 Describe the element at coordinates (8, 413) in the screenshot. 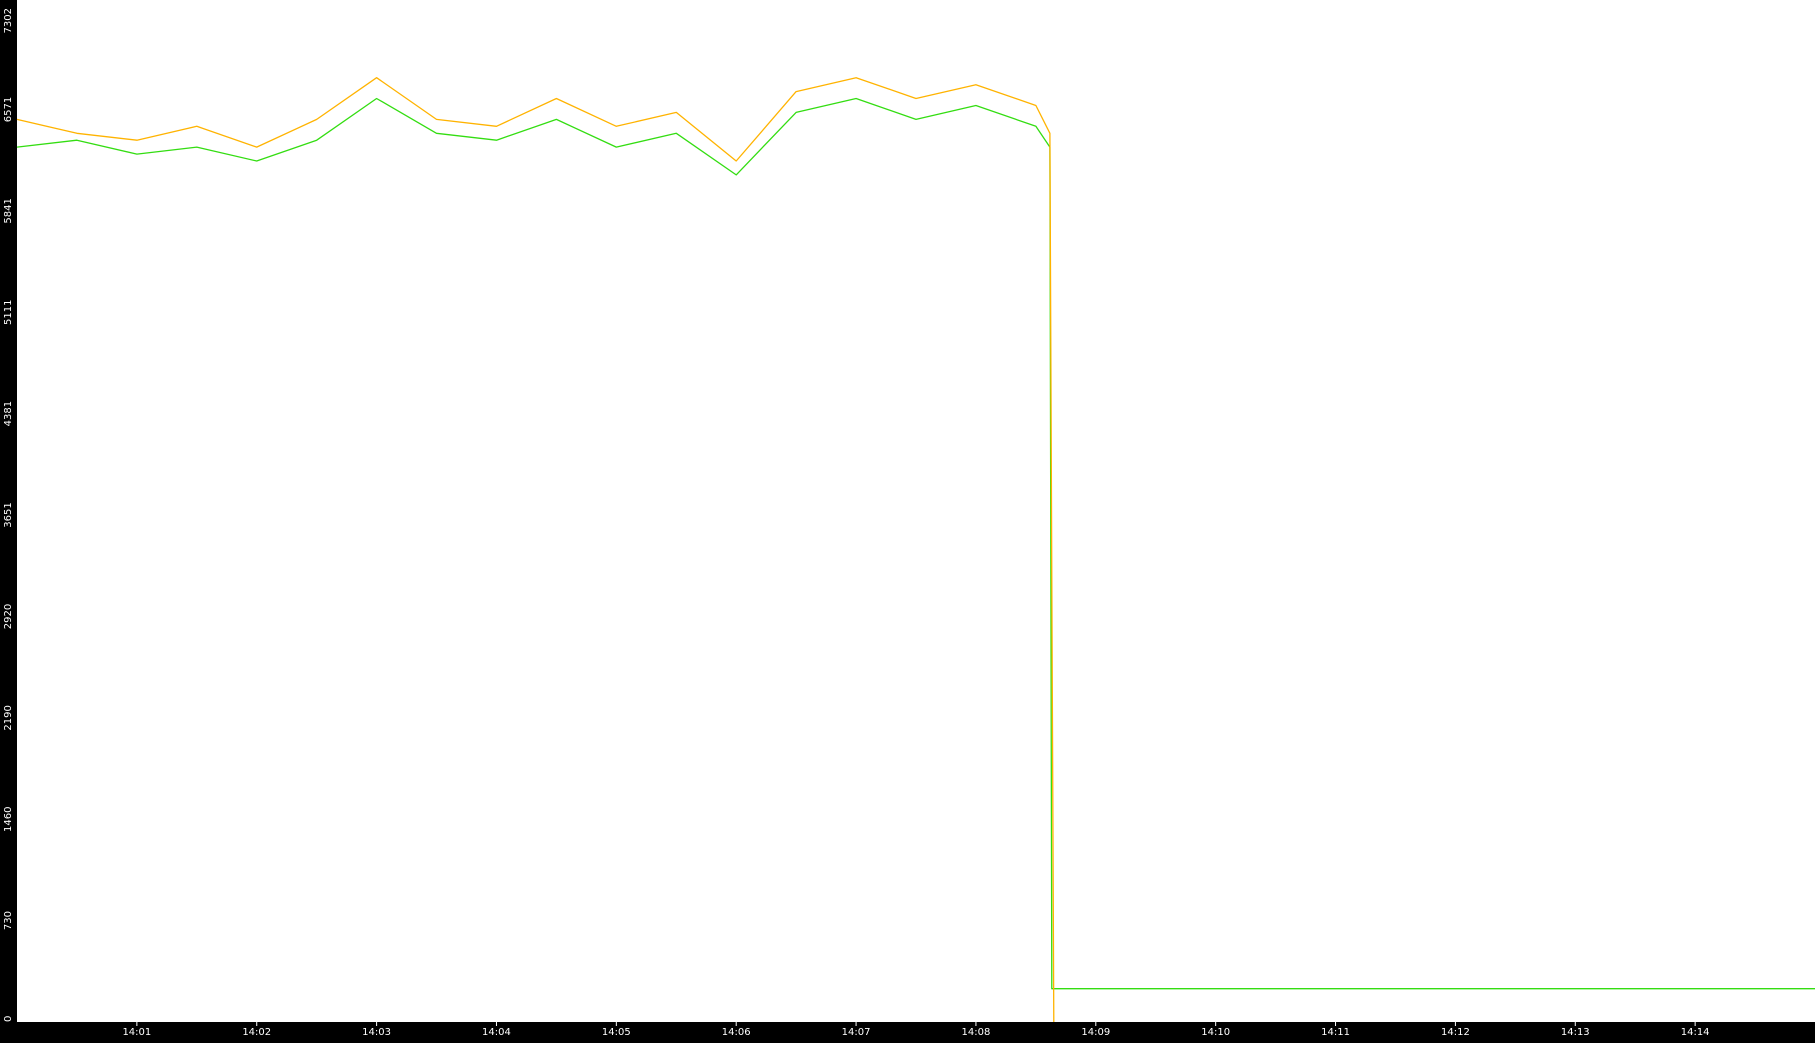

I see `y-tick-label: 4381` at that location.